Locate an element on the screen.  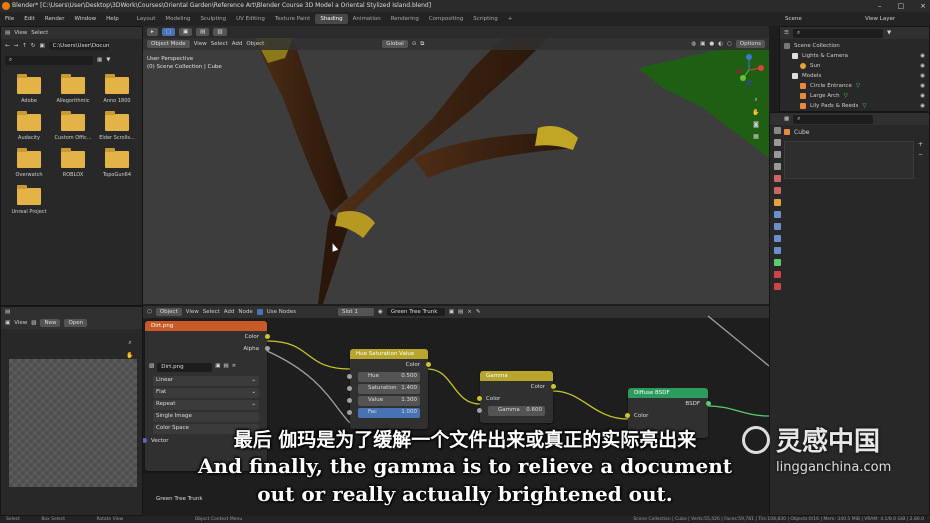
material-slot-list is located at coordinates (849, 160).